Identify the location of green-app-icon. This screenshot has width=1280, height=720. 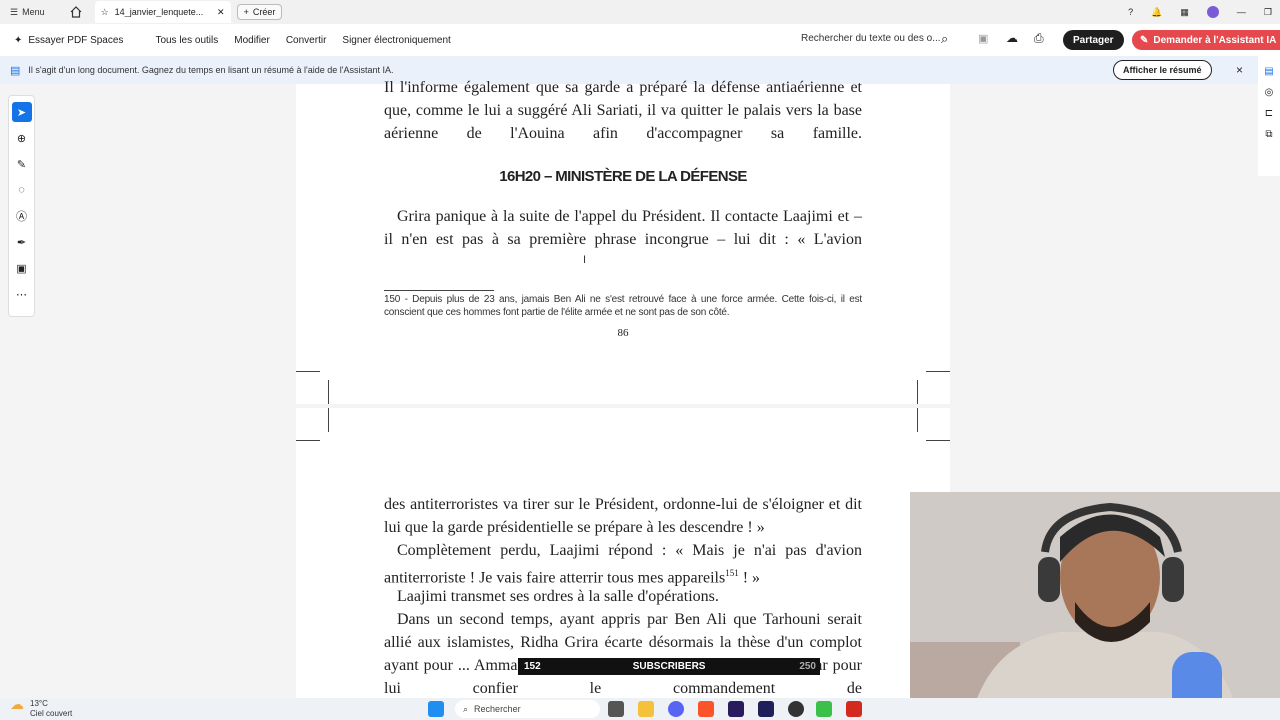
(824, 709).